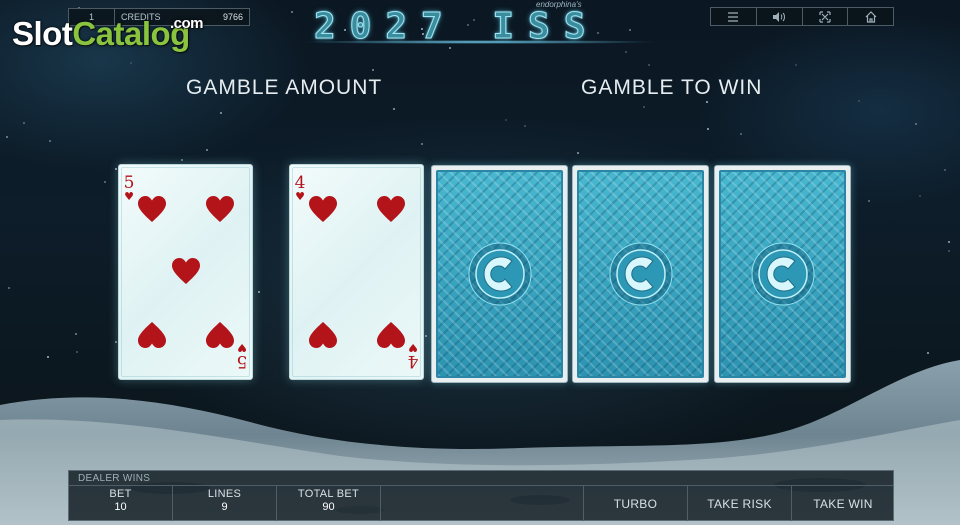  I want to click on toolbar, so click(802, 16).